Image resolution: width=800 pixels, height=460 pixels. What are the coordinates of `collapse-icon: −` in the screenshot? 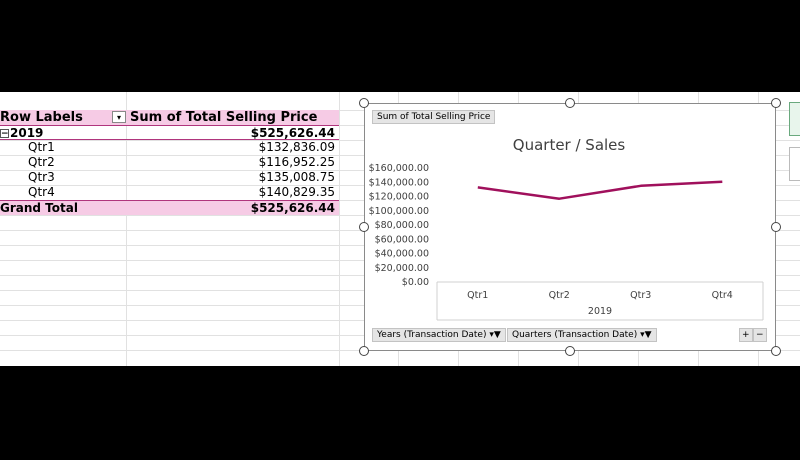 It's located at (4, 134).